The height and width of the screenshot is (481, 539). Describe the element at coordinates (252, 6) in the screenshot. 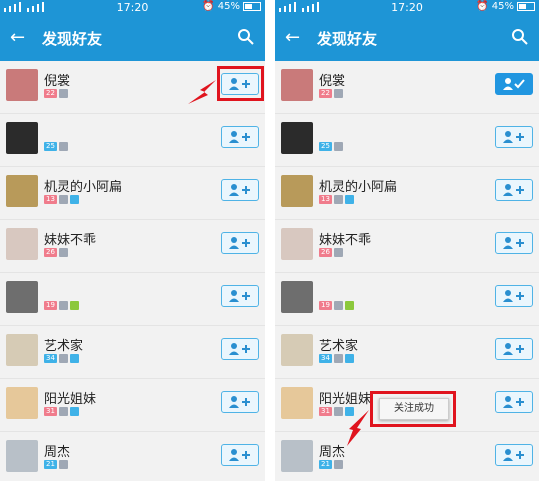

I see `battery-icon` at that location.